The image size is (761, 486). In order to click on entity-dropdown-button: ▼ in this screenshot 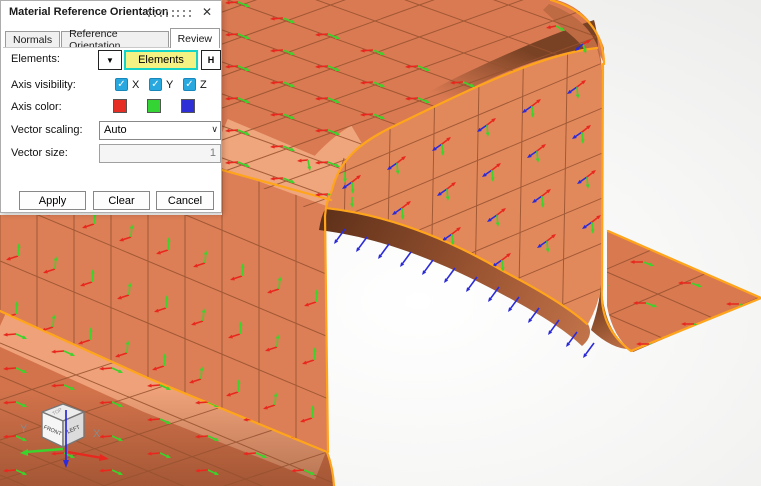, I will do `click(110, 60)`.